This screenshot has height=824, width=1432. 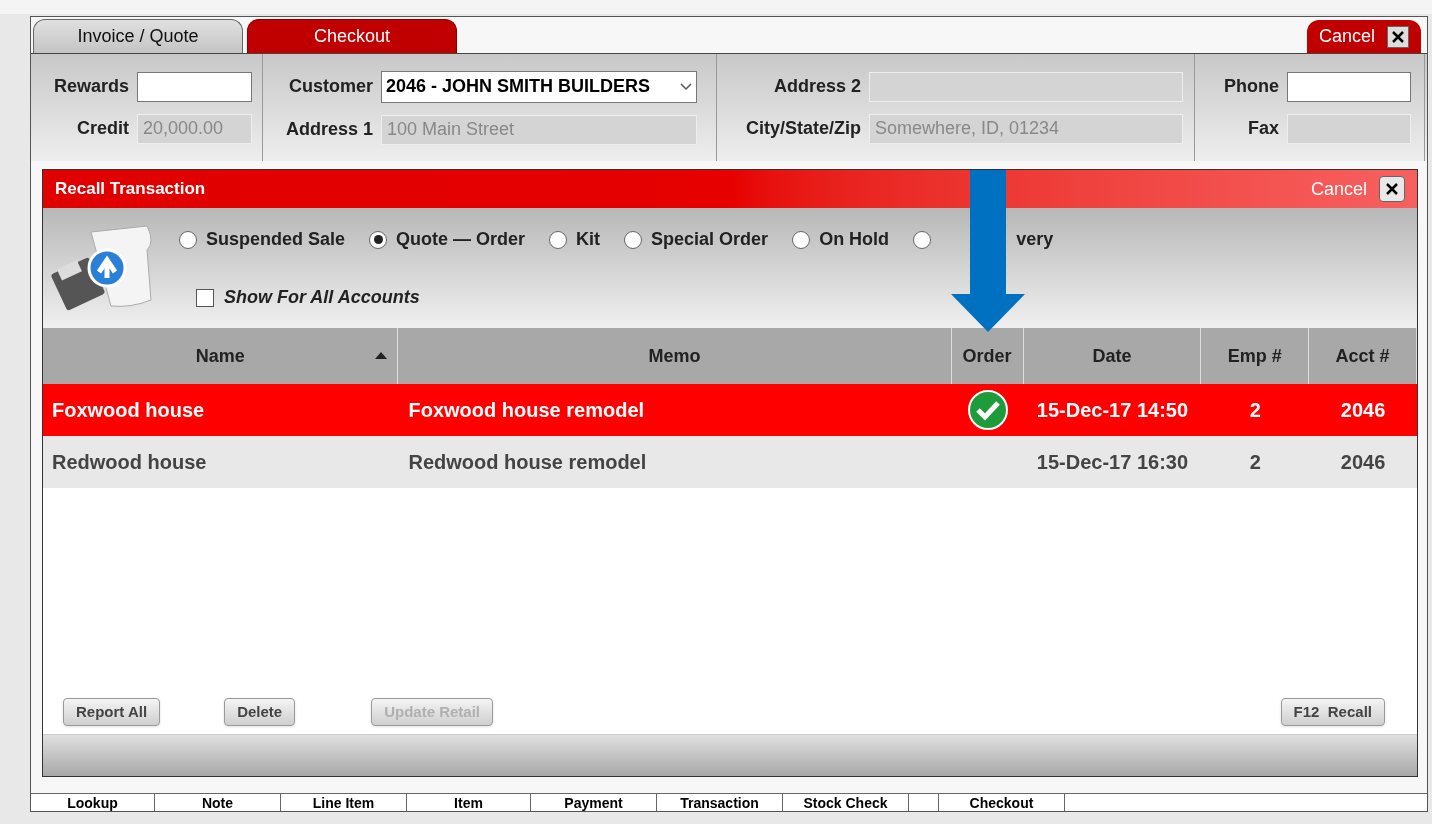 I want to click on customer-dropdown: 2046 - JOHN SMITH BUILDERS, so click(x=539, y=86).